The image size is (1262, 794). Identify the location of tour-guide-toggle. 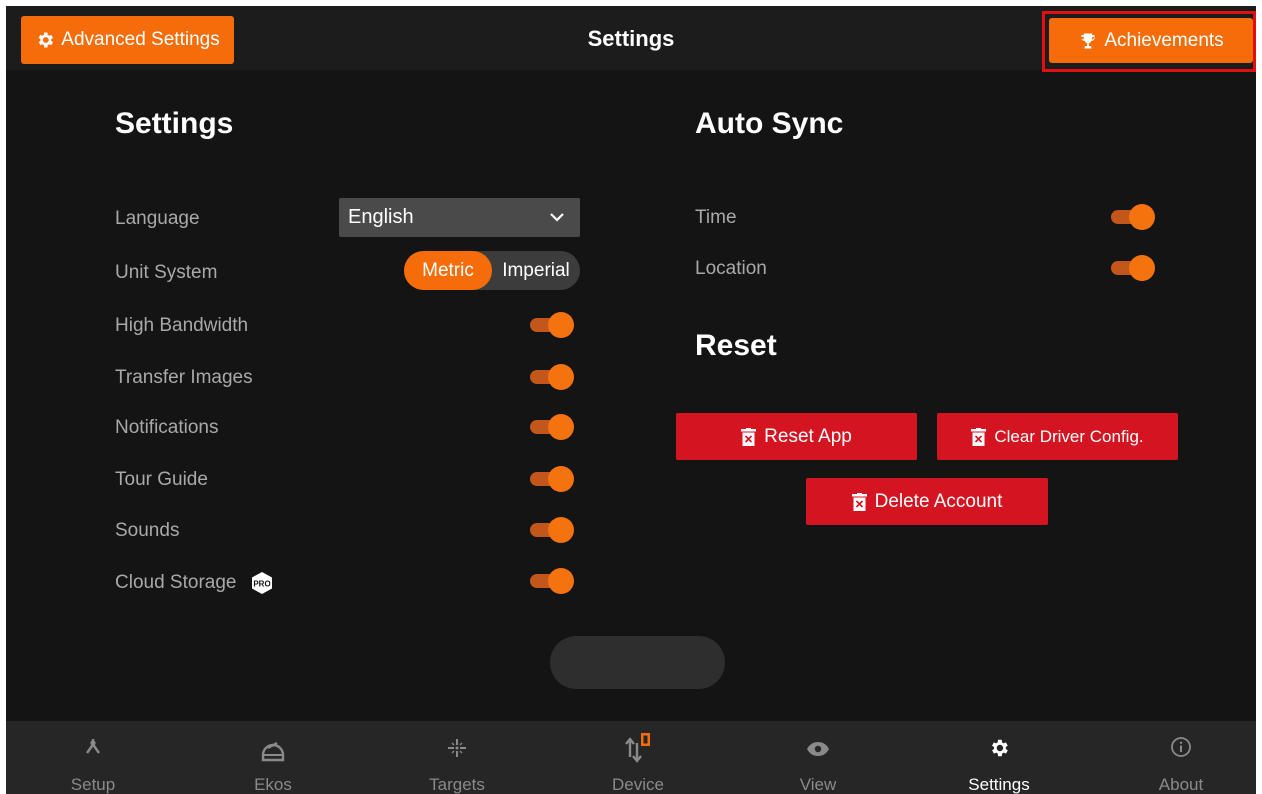
(552, 479).